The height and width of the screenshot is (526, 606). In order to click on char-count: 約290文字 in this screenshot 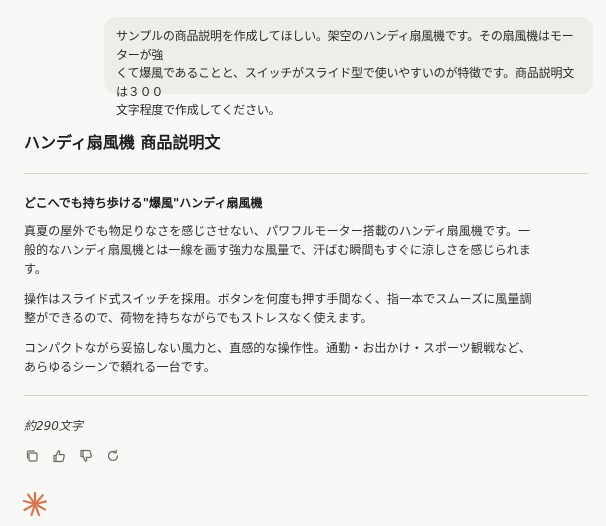, I will do `click(53, 426)`.